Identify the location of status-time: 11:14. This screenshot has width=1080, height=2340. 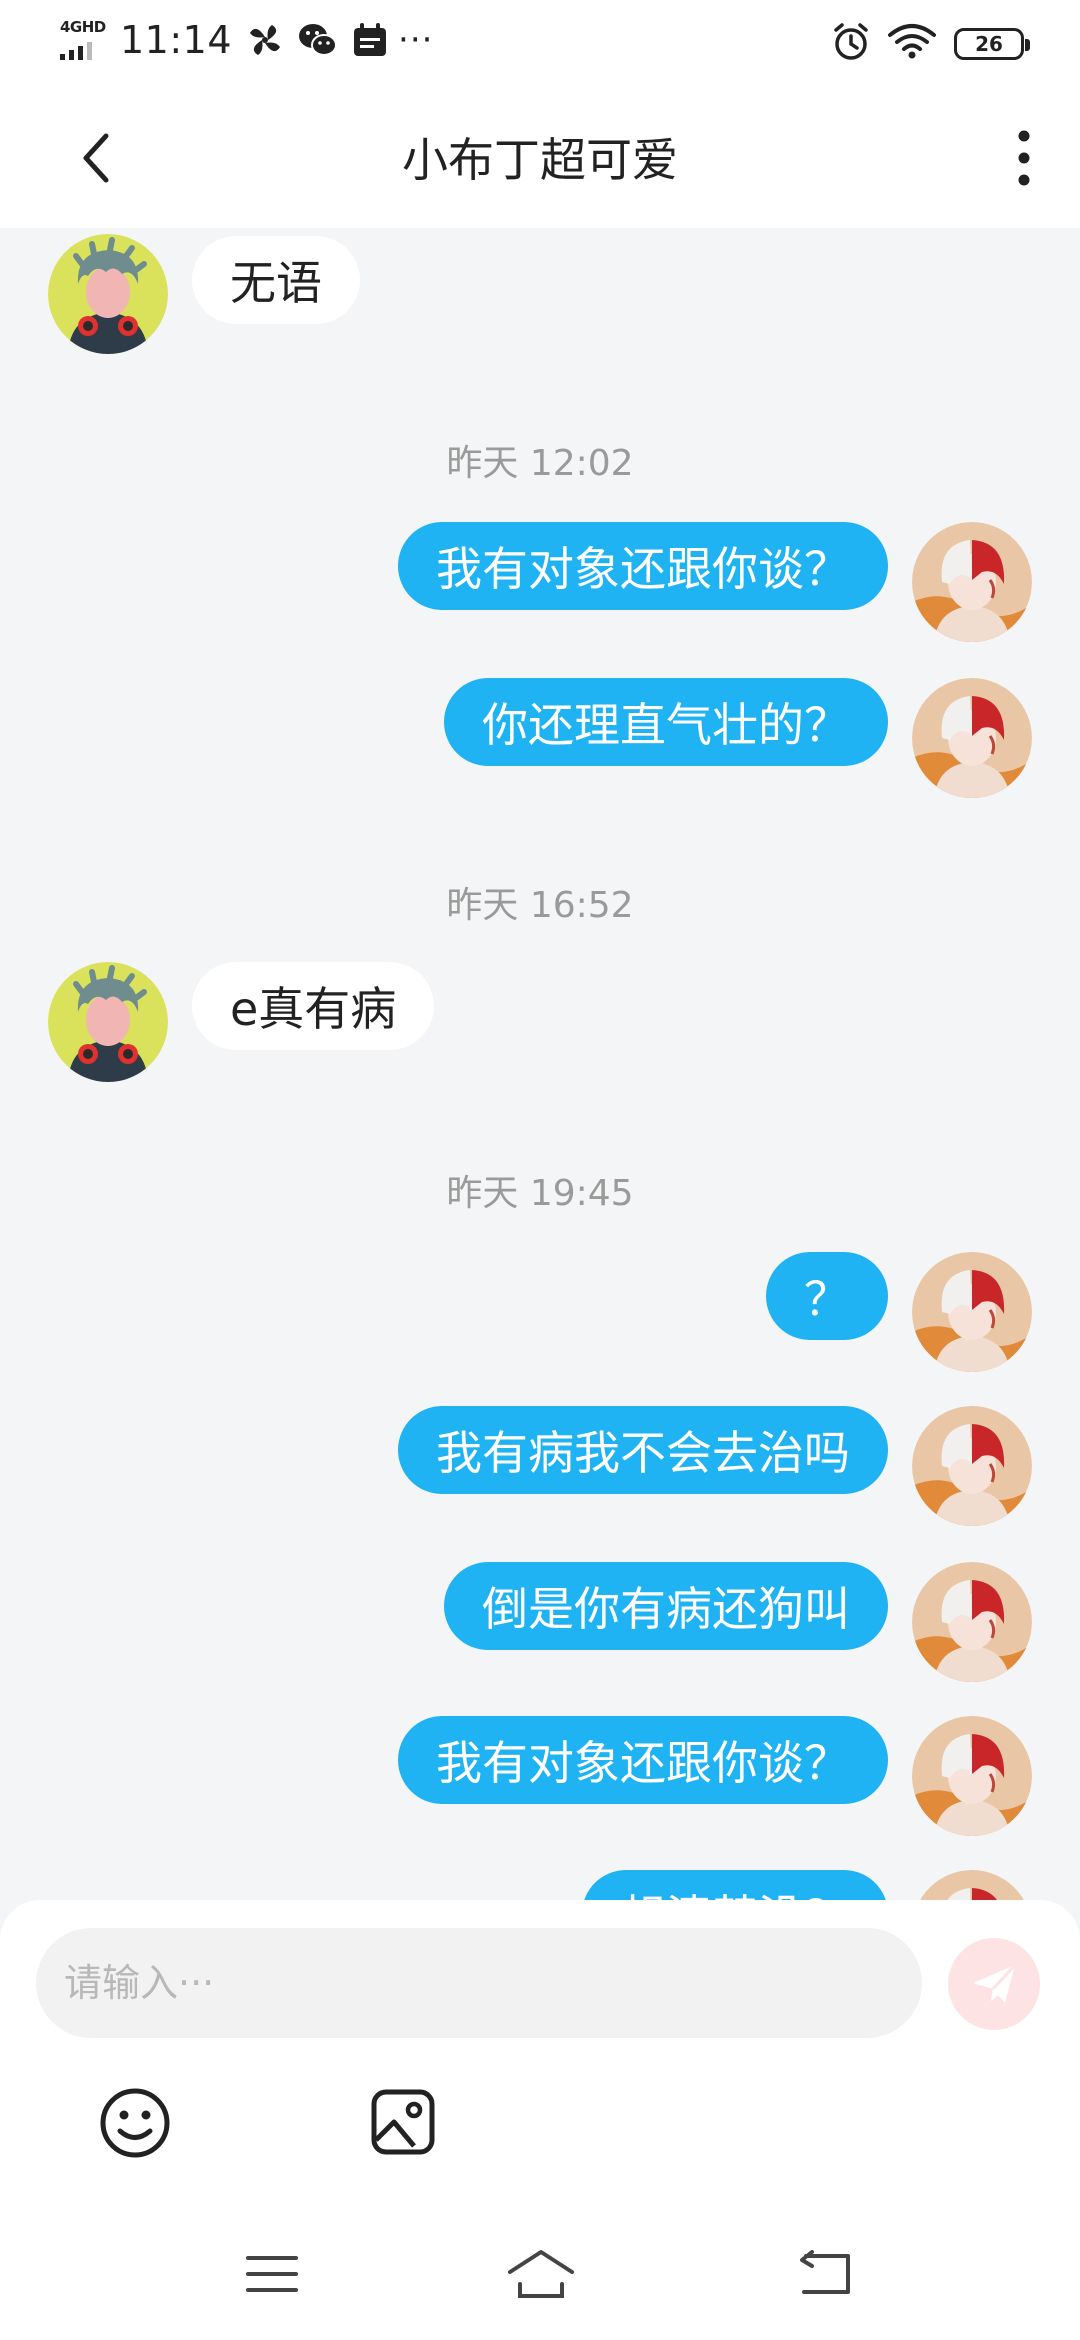
(176, 40).